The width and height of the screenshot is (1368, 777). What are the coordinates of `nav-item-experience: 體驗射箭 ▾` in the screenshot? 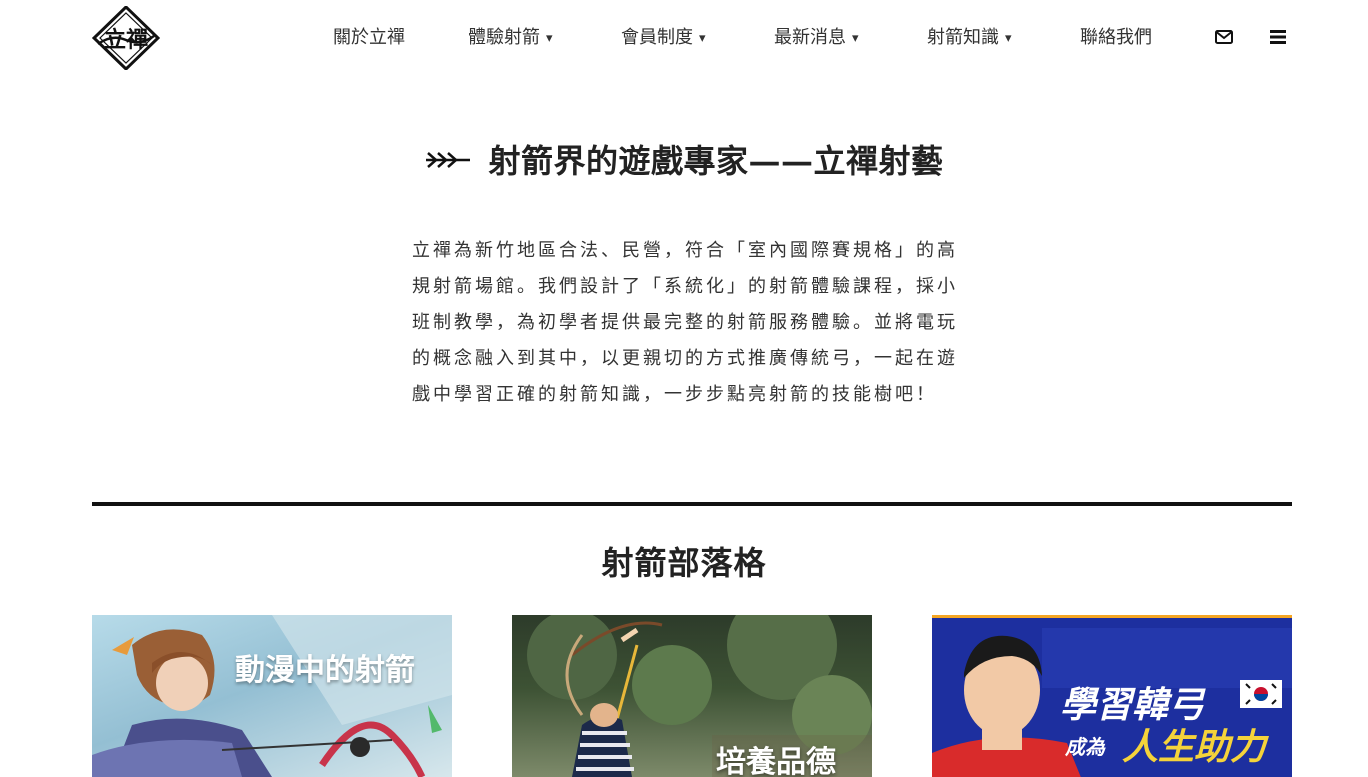 It's located at (510, 38).